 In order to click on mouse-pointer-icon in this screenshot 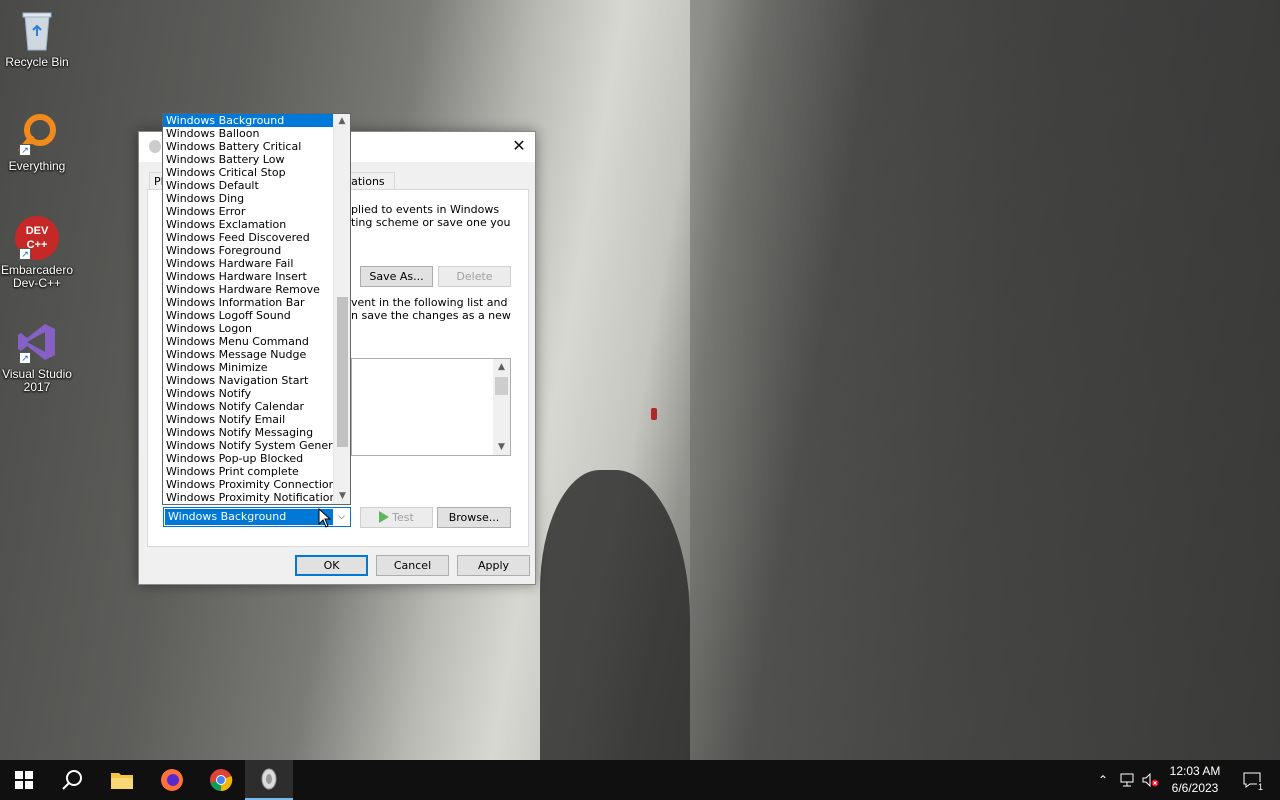, I will do `click(325, 518)`.